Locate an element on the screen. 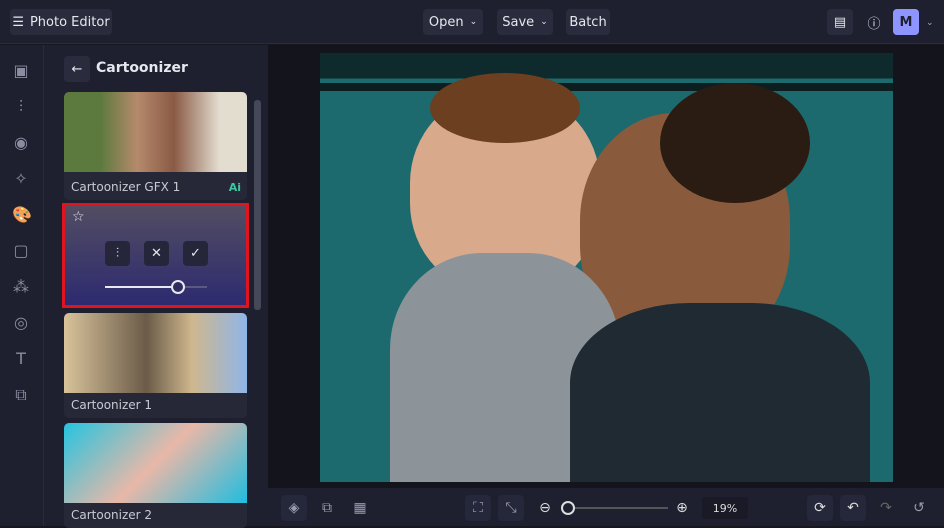 This screenshot has width=944, height=528. slider-handle is located at coordinates (178, 287).